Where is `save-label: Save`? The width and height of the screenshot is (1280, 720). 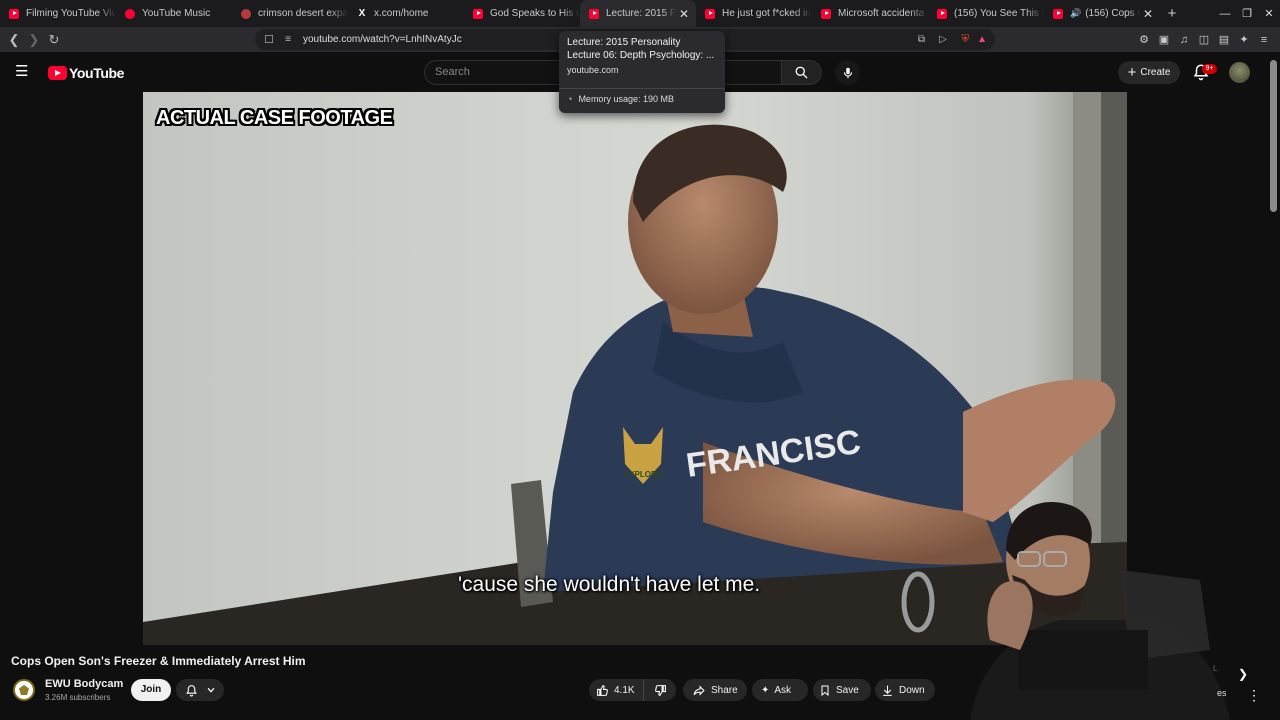
save-label: Save is located at coordinates (847, 690).